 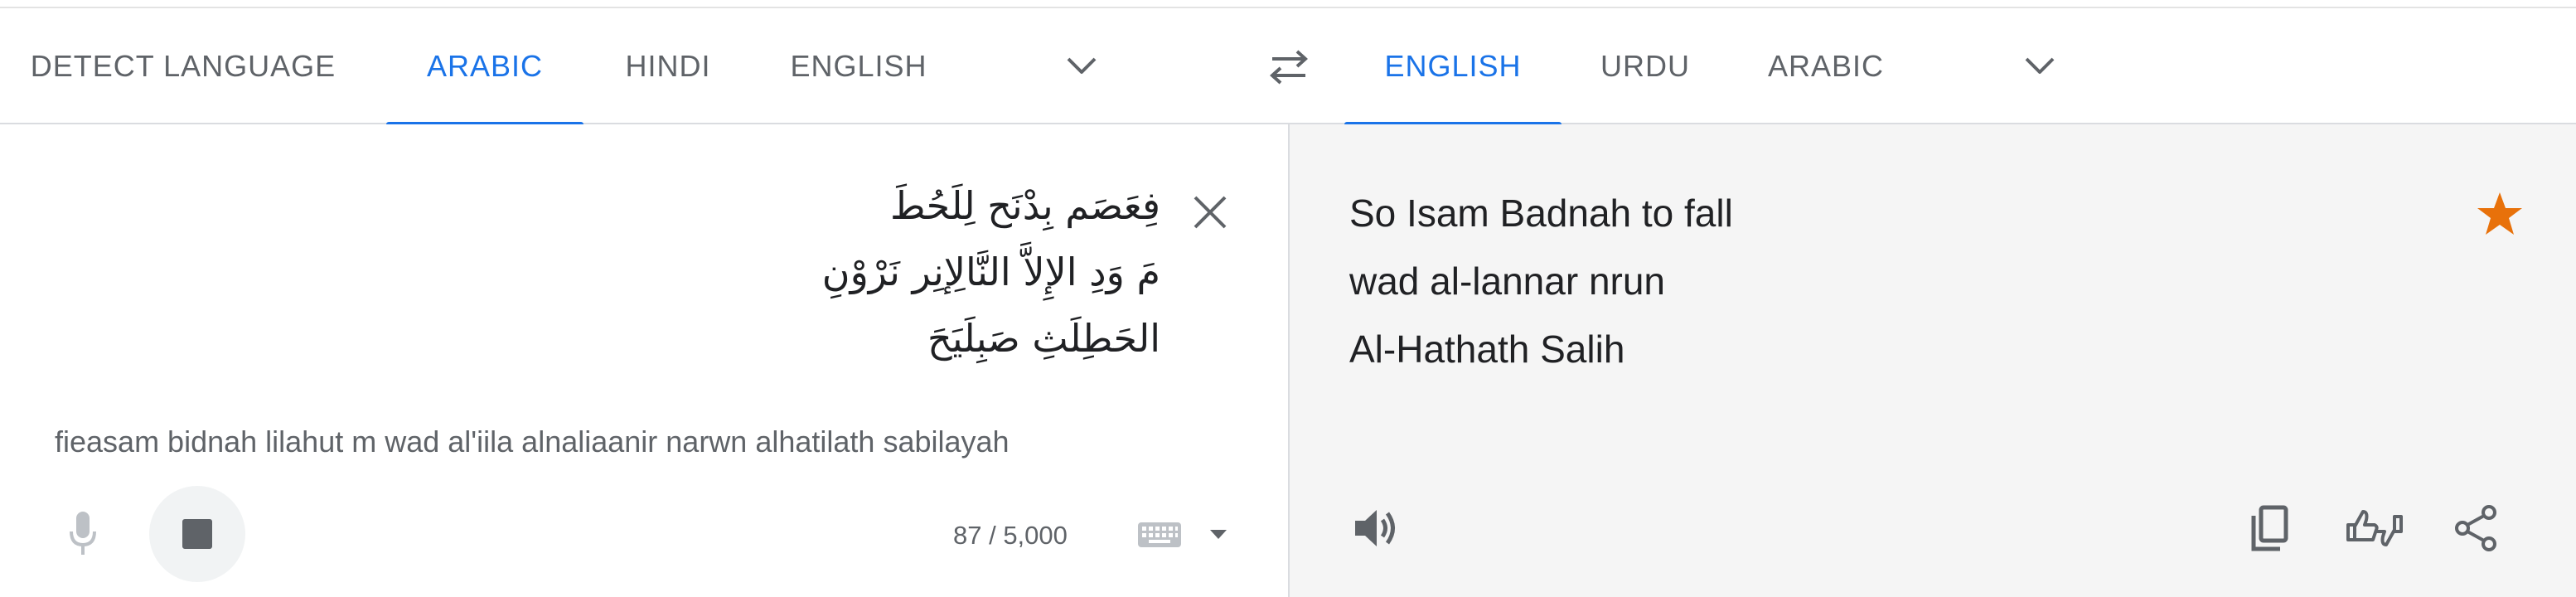 I want to click on source-line: مَ وَدِ الإِلاَّ النَّالِإنِر نَرْوْنِ, so click(x=990, y=272).